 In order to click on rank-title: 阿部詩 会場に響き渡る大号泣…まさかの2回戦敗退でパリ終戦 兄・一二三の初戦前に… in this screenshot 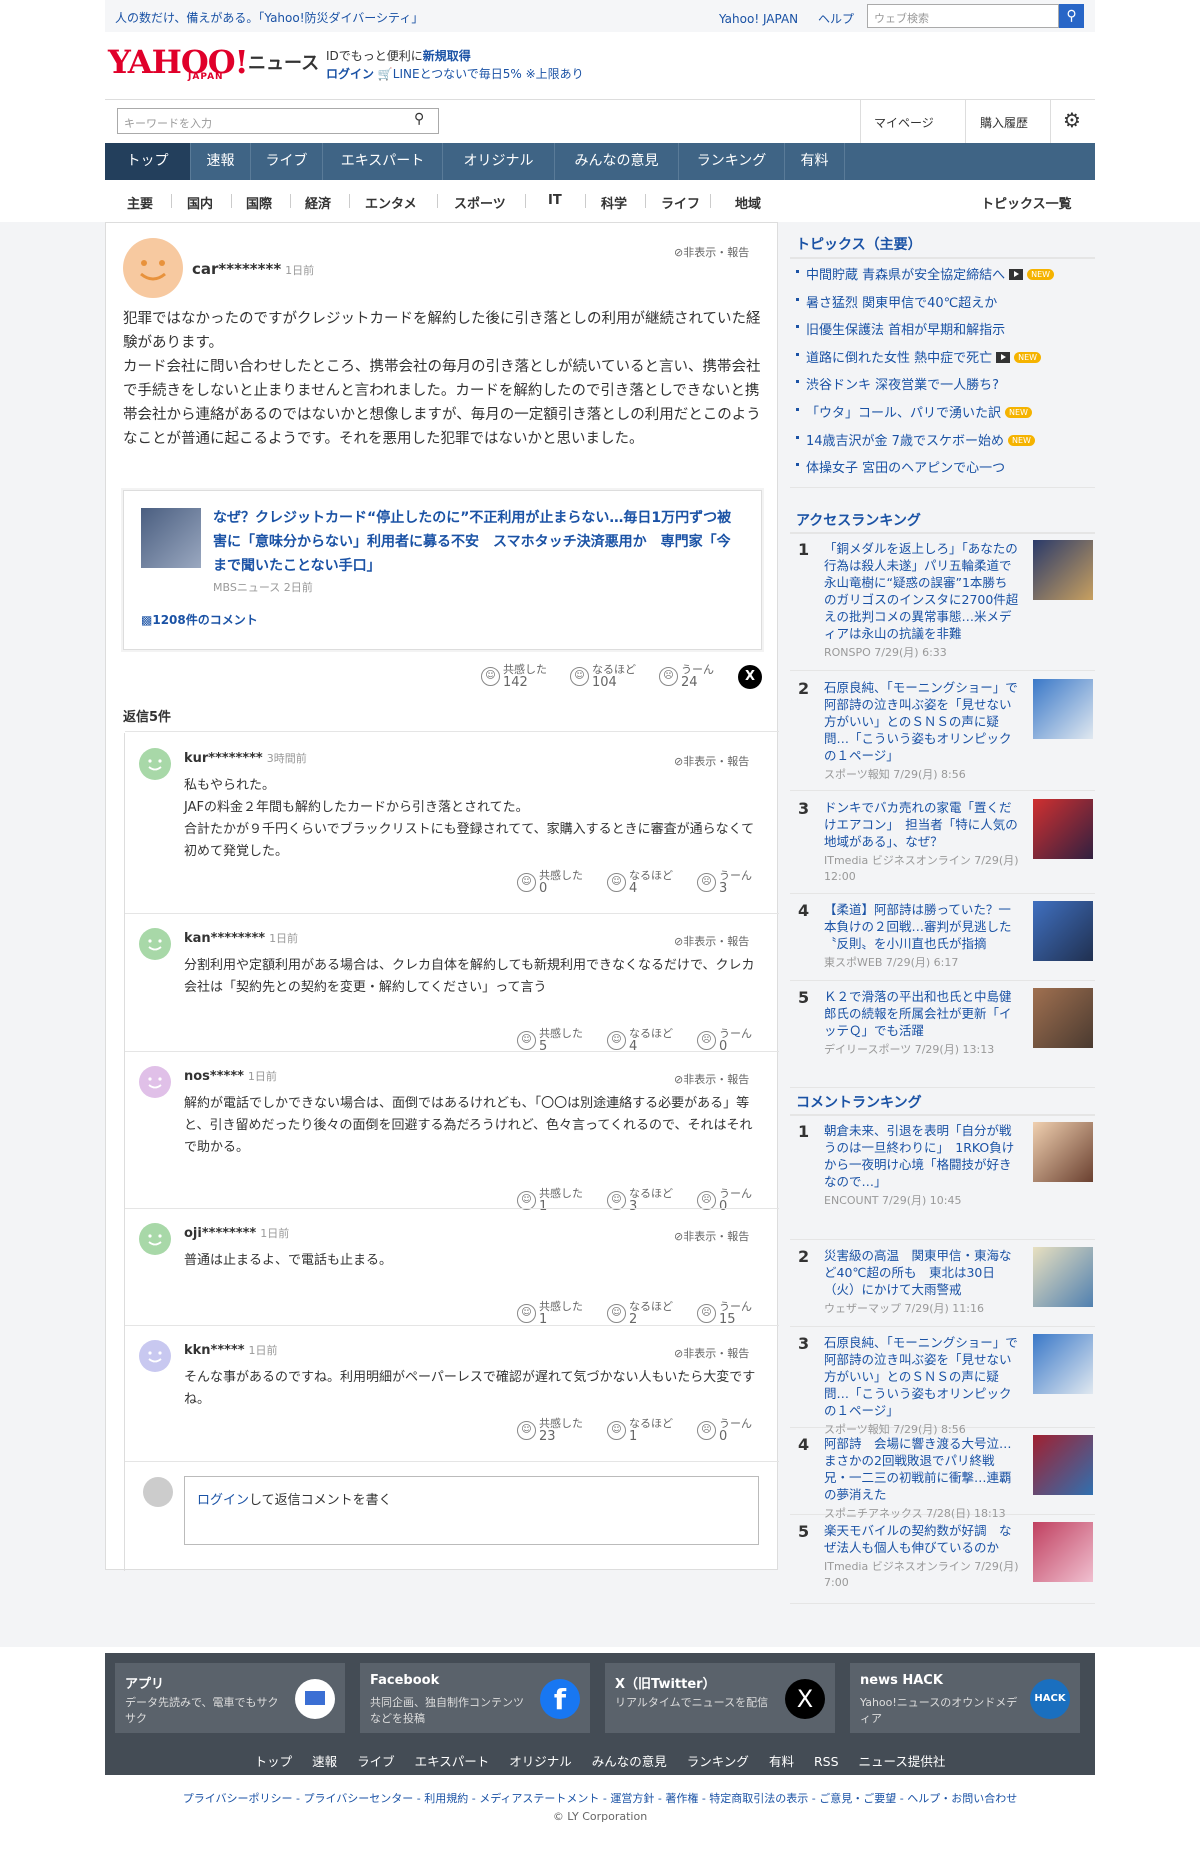, I will do `click(921, 1469)`.